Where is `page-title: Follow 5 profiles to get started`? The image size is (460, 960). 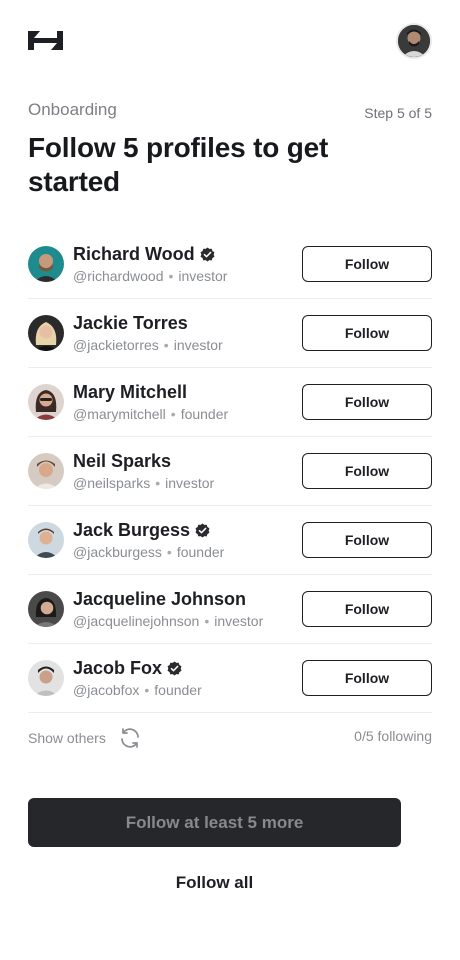
page-title: Follow 5 profiles to get started is located at coordinates (178, 164).